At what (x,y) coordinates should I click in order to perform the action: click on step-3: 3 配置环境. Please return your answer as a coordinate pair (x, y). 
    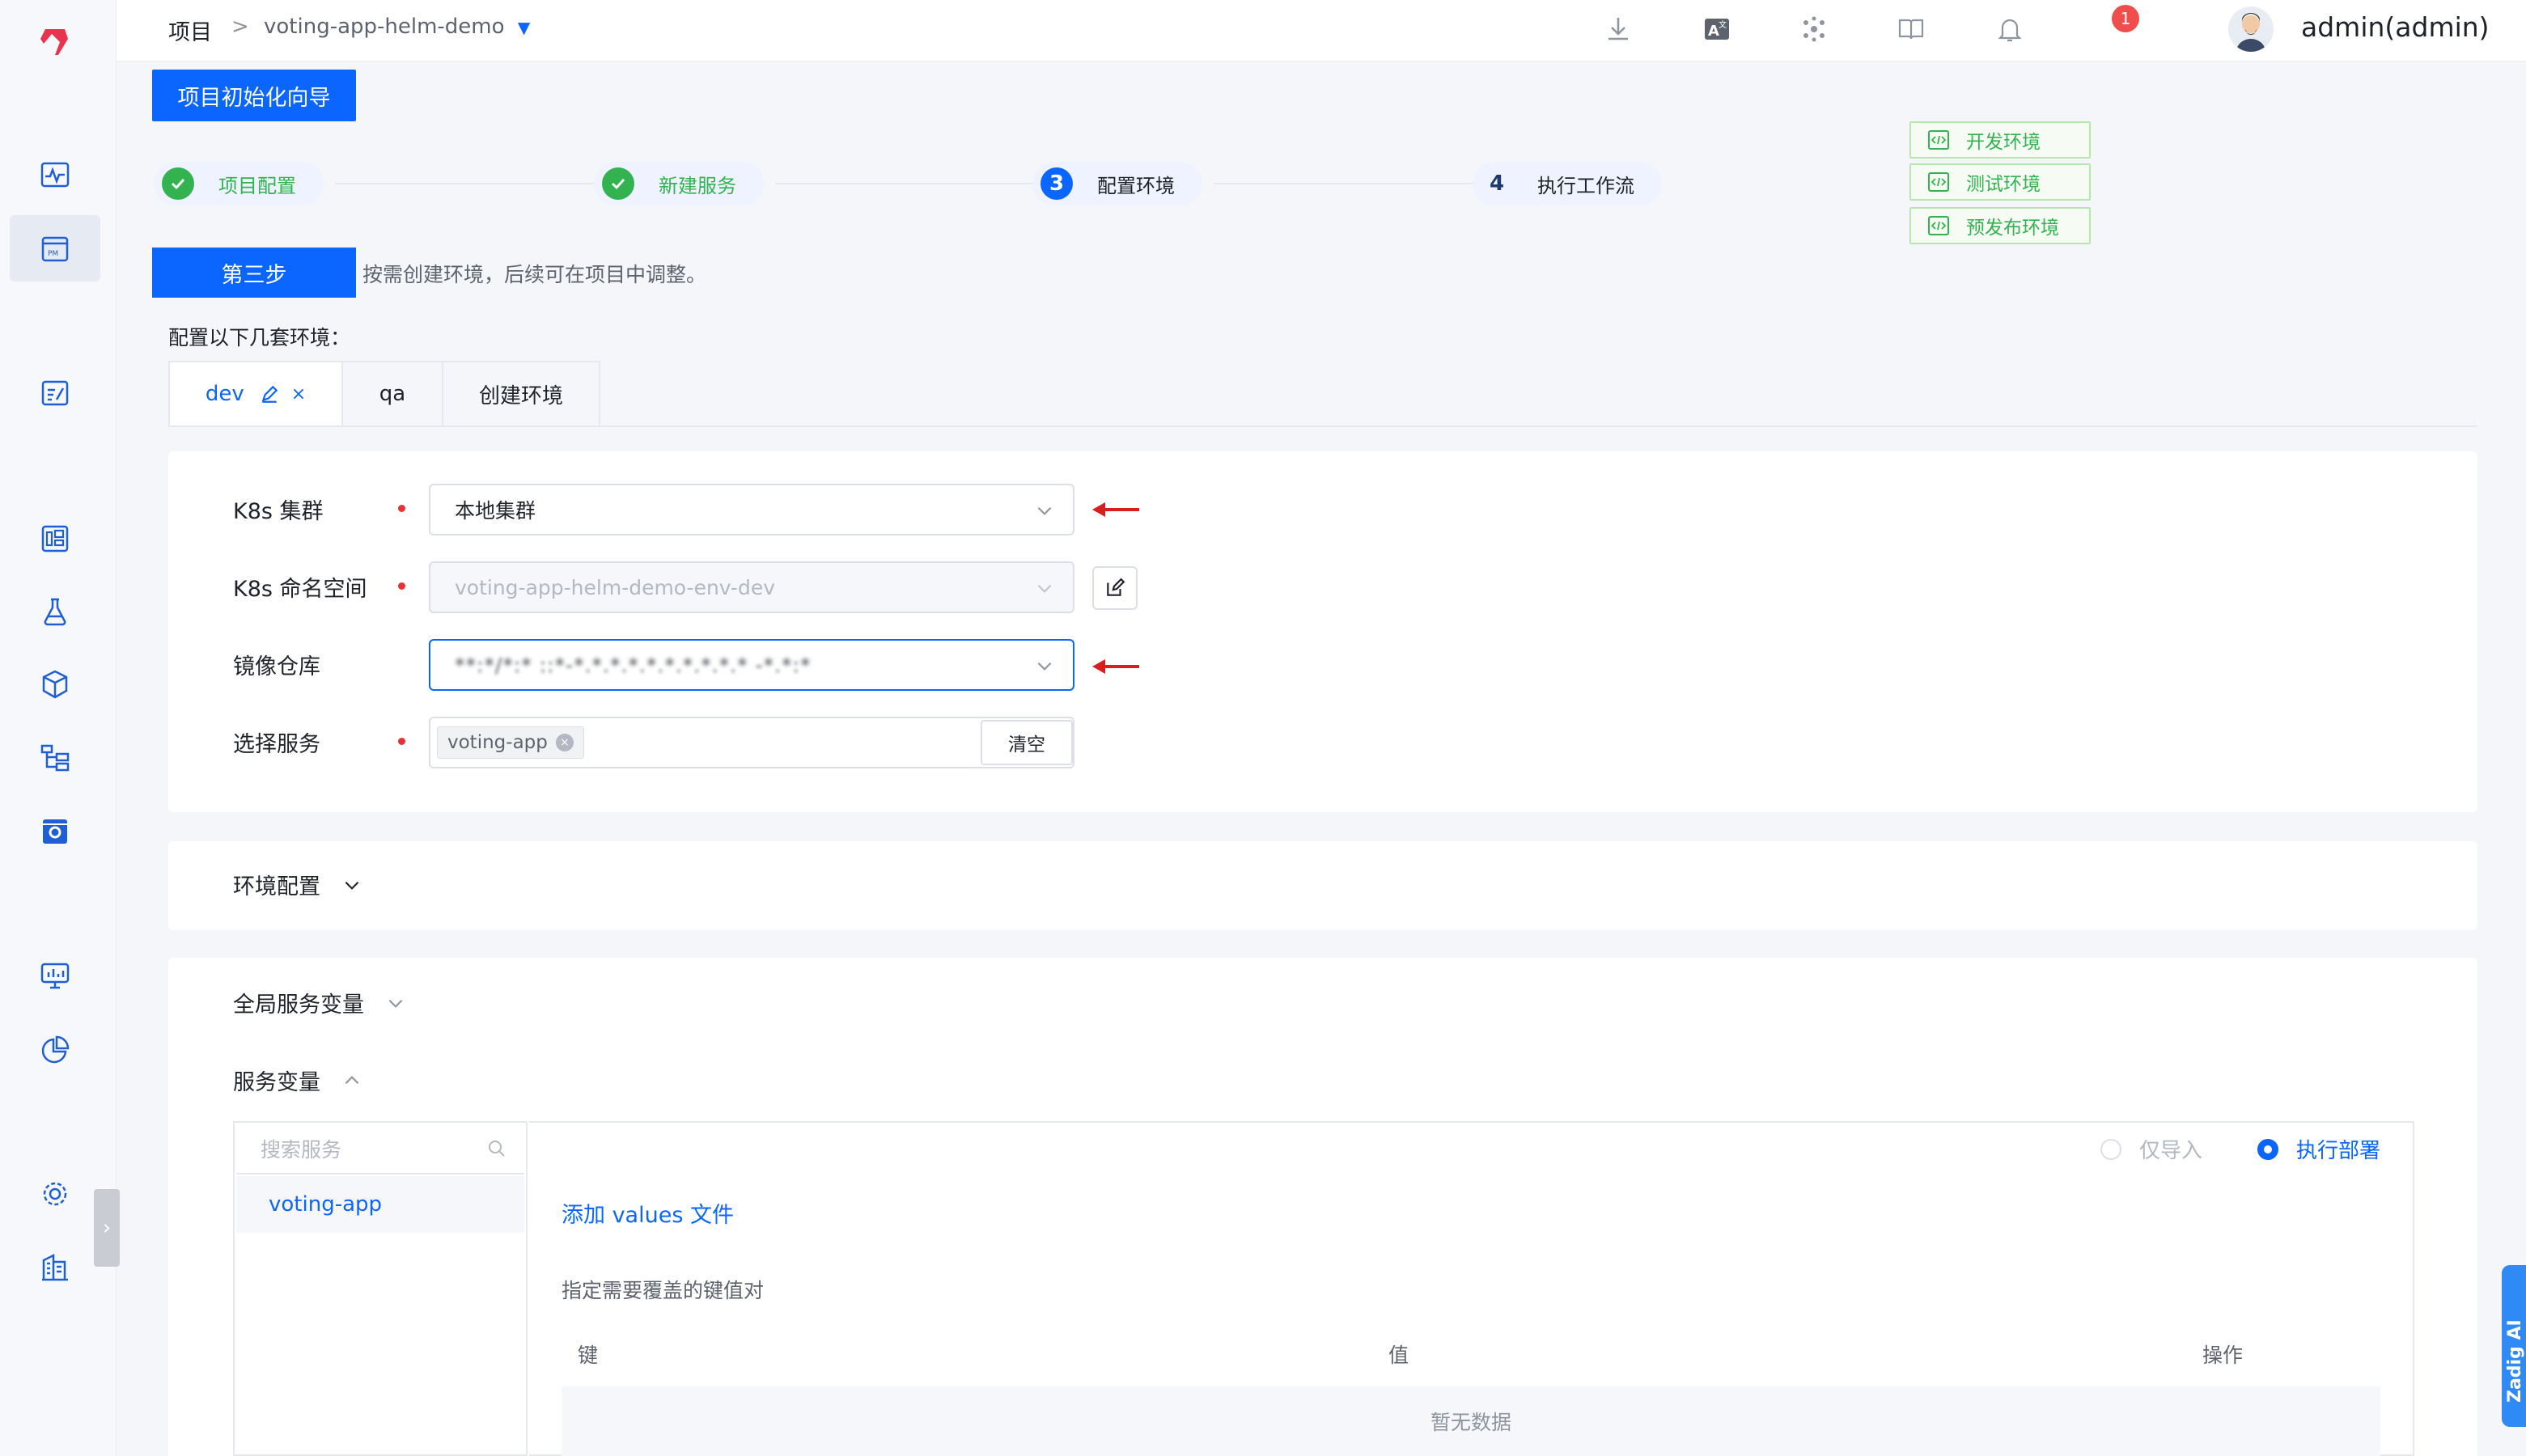
    Looking at the image, I should click on (1117, 183).